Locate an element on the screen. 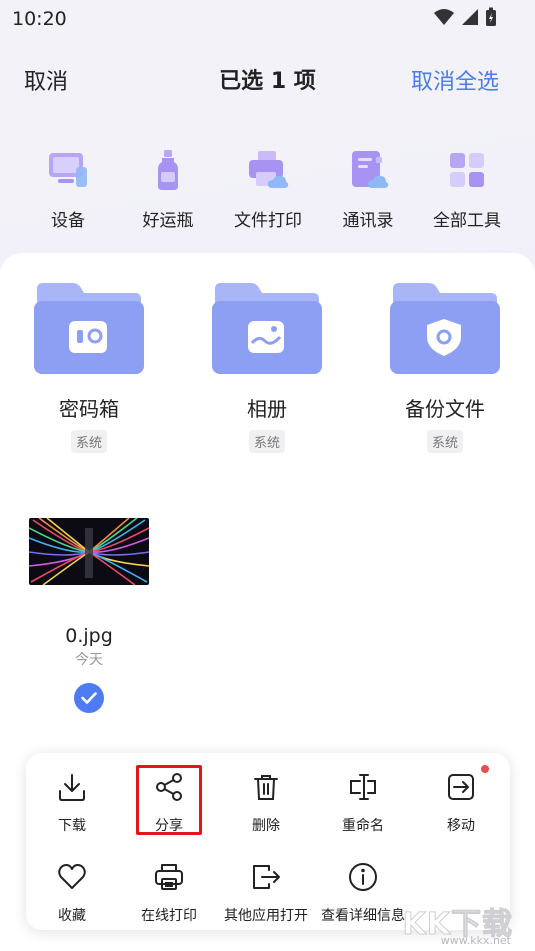  action-label: 重命名 is located at coordinates (363, 826).